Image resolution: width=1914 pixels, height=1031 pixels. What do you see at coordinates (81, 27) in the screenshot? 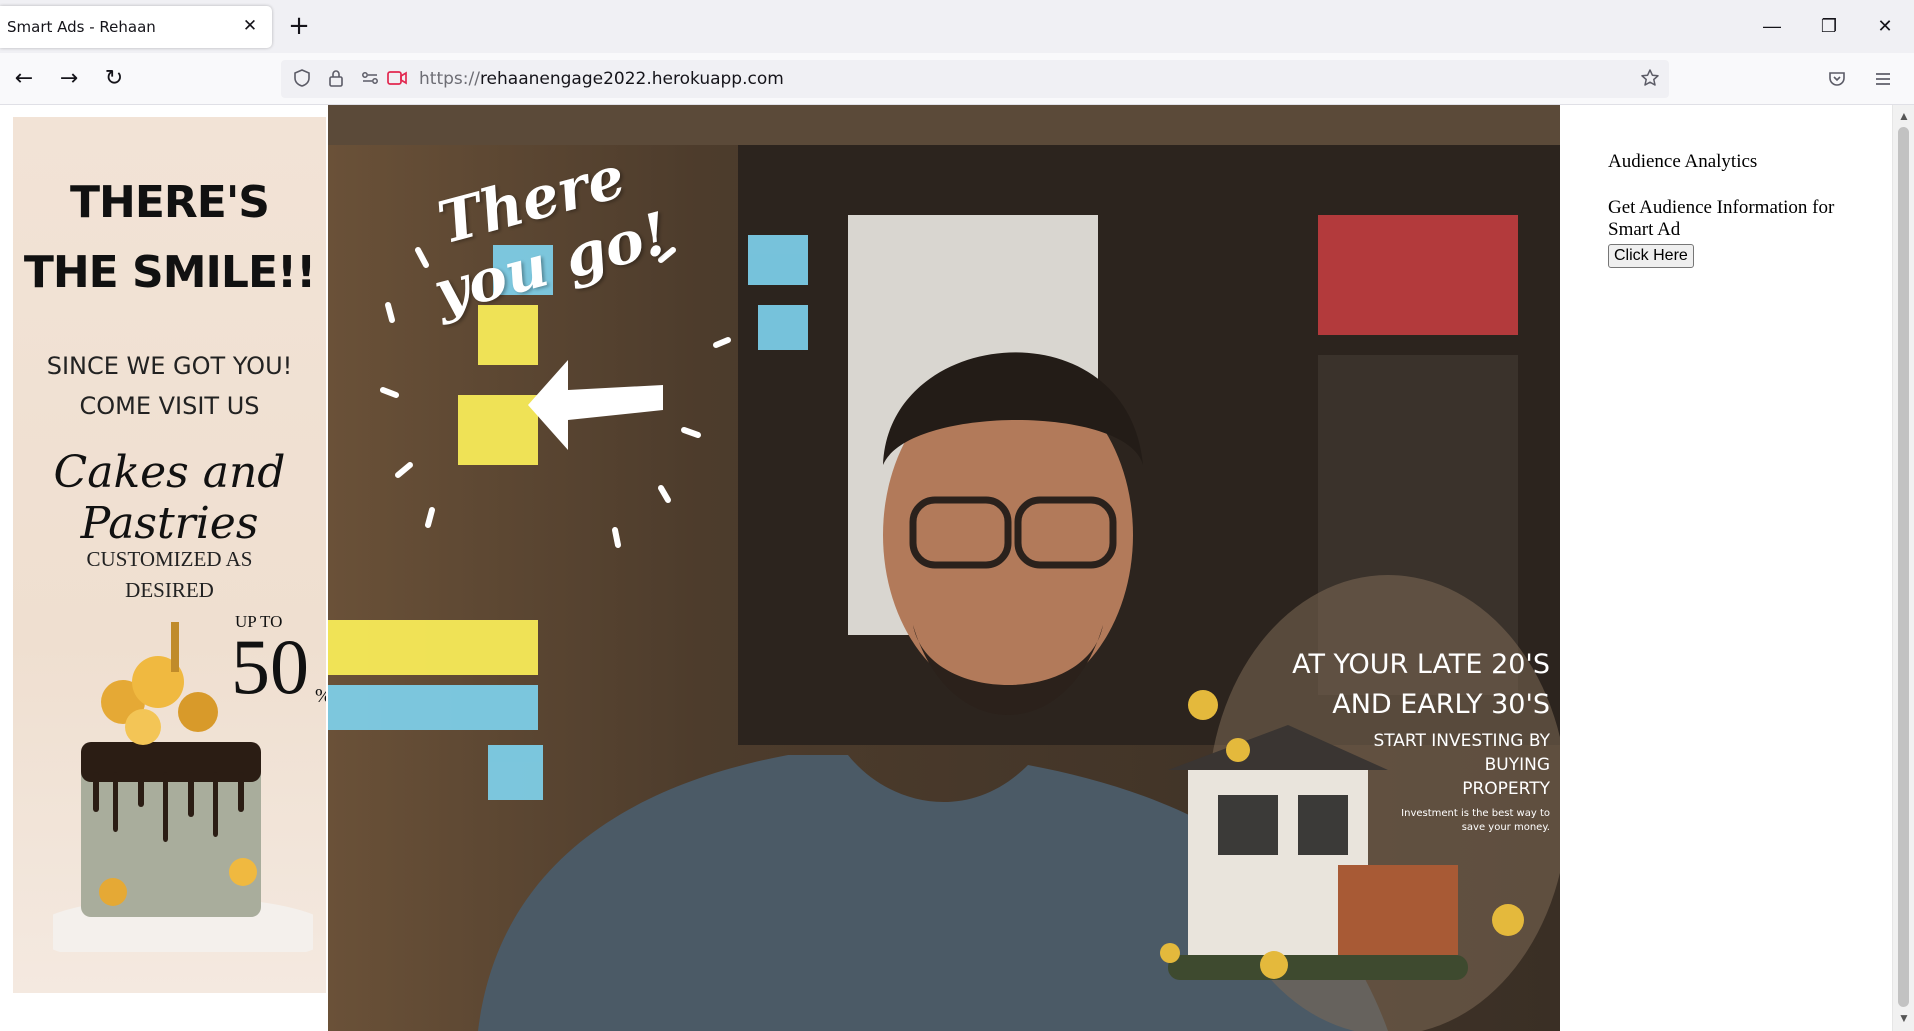
I see `tab-title: Smart Ads - Rehaan` at bounding box center [81, 27].